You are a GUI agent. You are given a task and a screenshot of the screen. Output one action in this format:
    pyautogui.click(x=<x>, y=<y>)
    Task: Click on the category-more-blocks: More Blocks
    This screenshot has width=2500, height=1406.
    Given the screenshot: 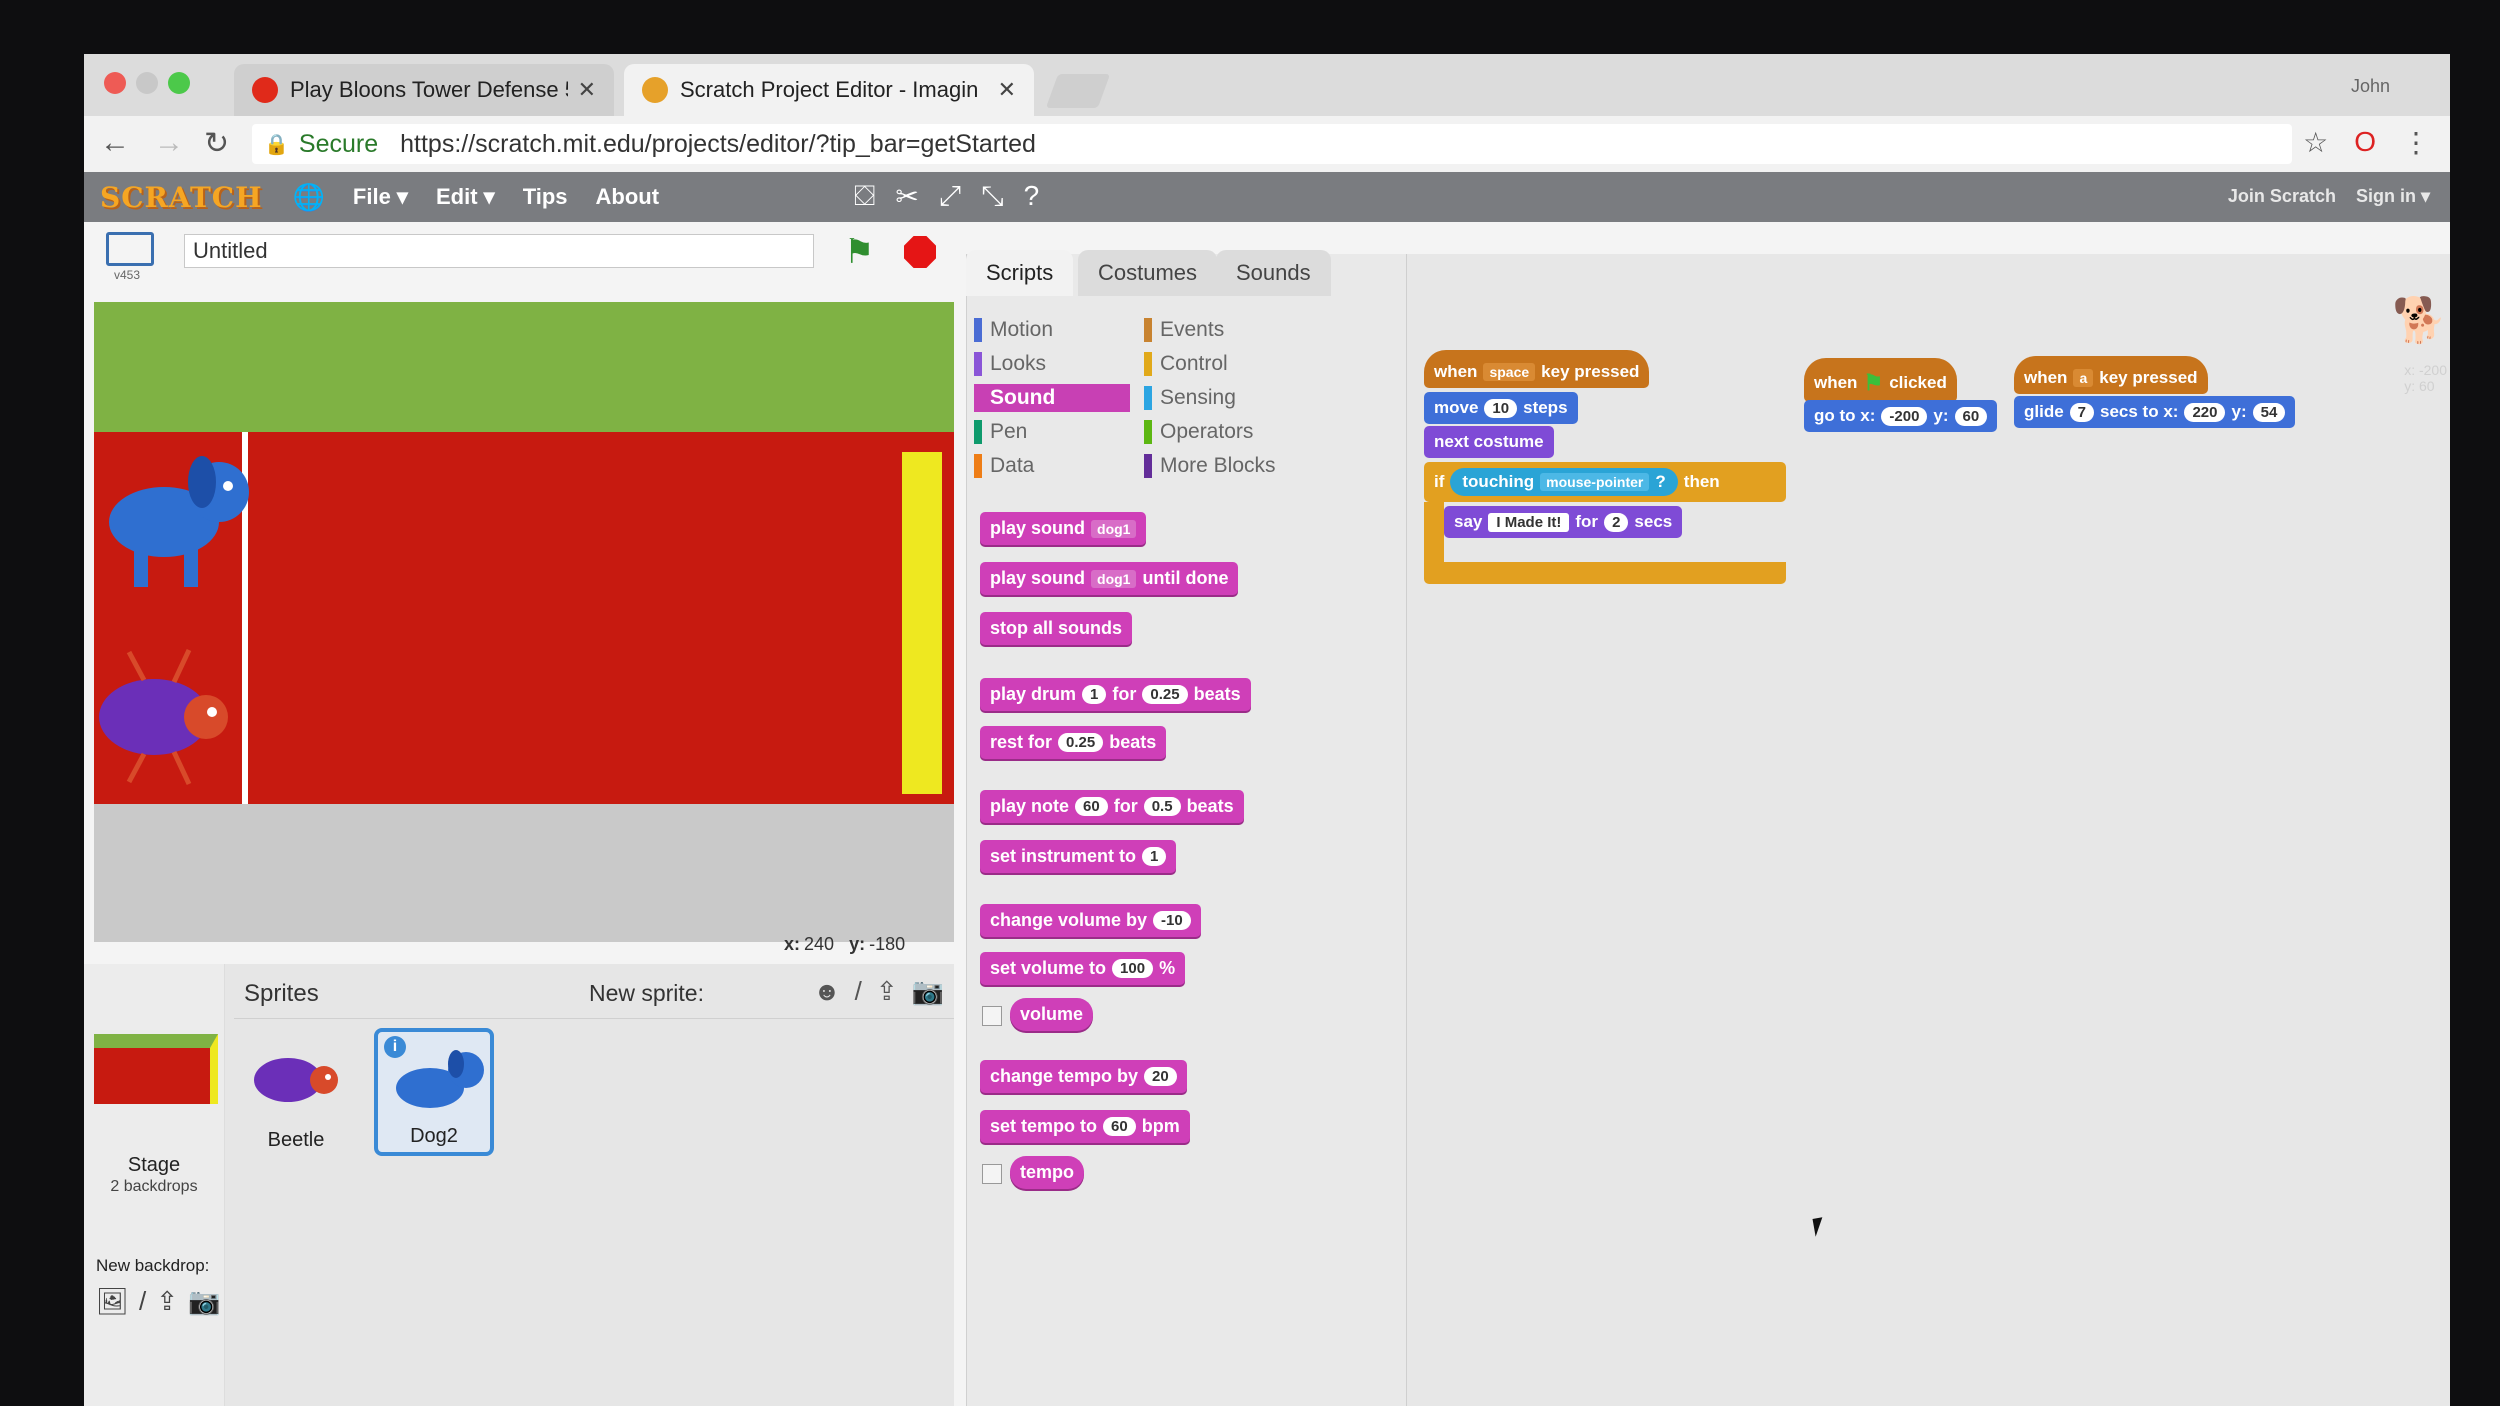 What is the action you would take?
    pyautogui.click(x=1244, y=466)
    